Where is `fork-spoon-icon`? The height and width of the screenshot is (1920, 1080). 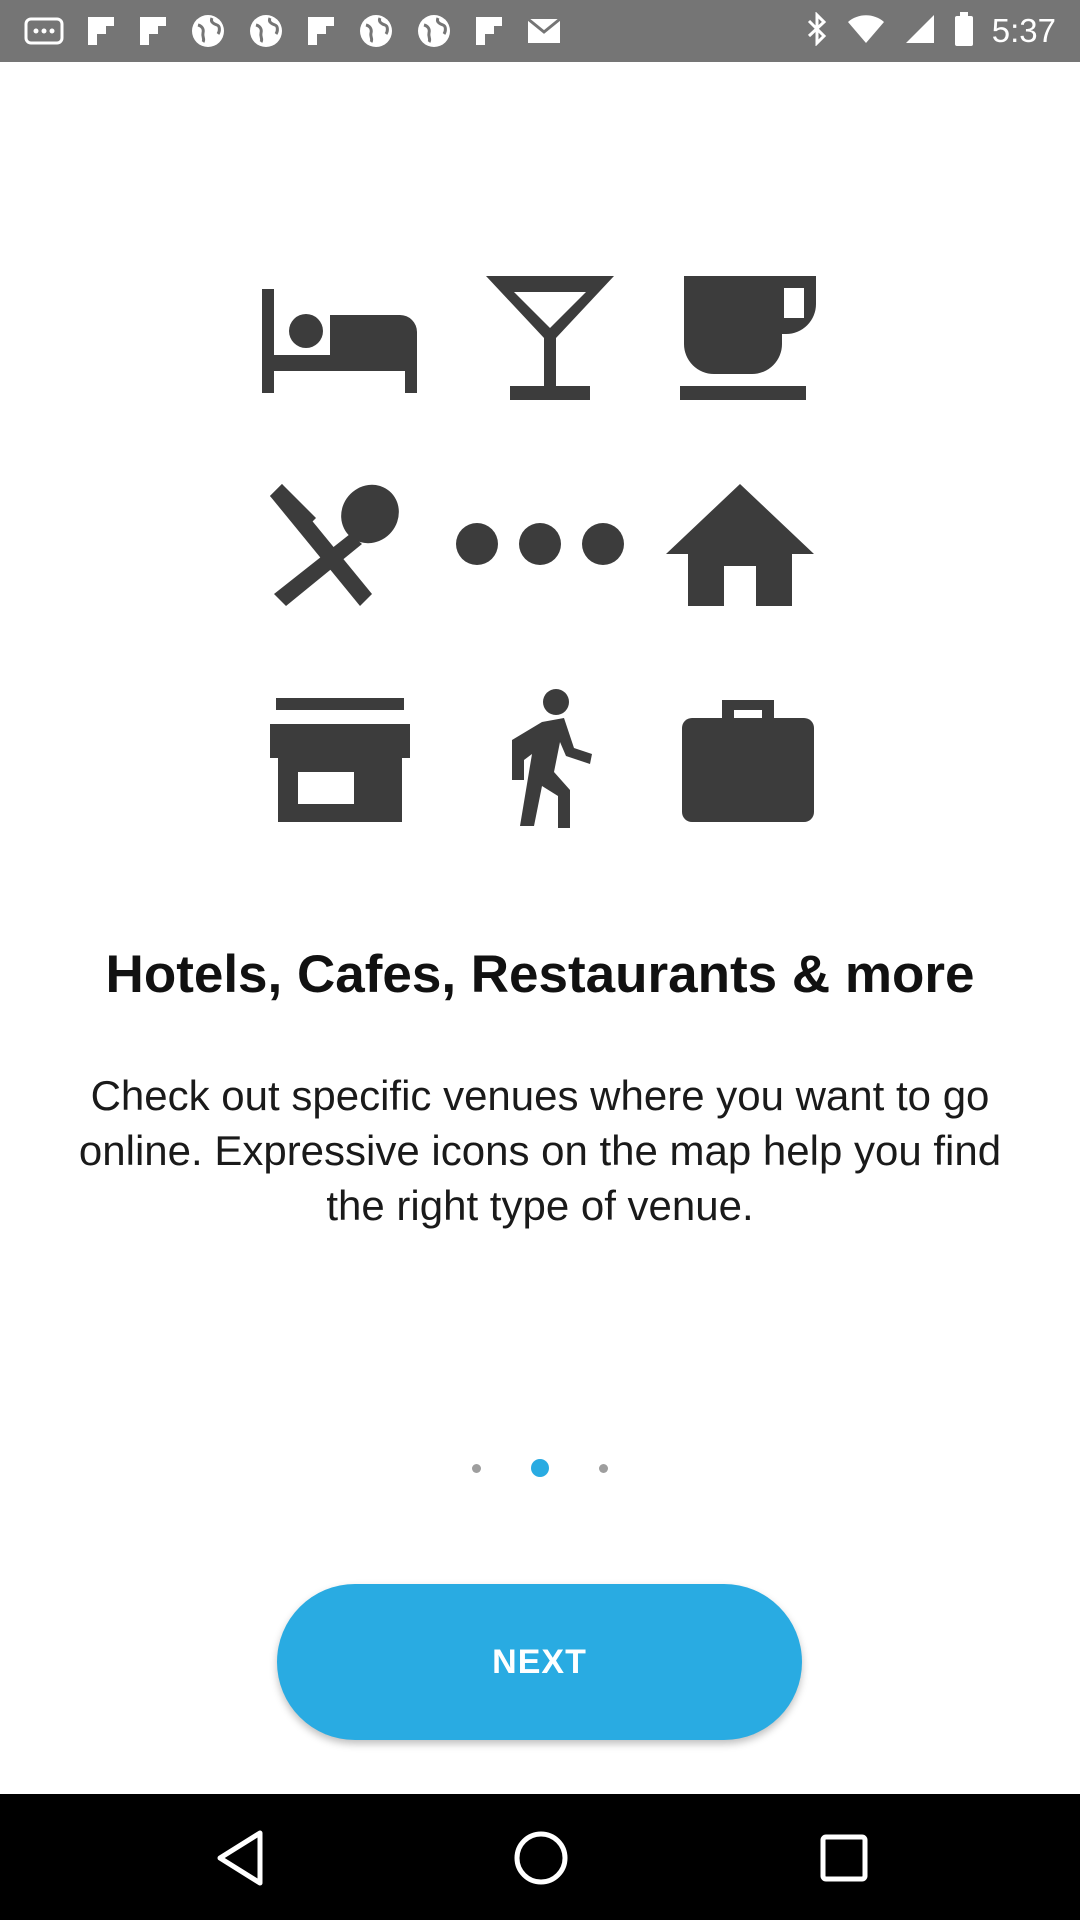 fork-spoon-icon is located at coordinates (334, 544).